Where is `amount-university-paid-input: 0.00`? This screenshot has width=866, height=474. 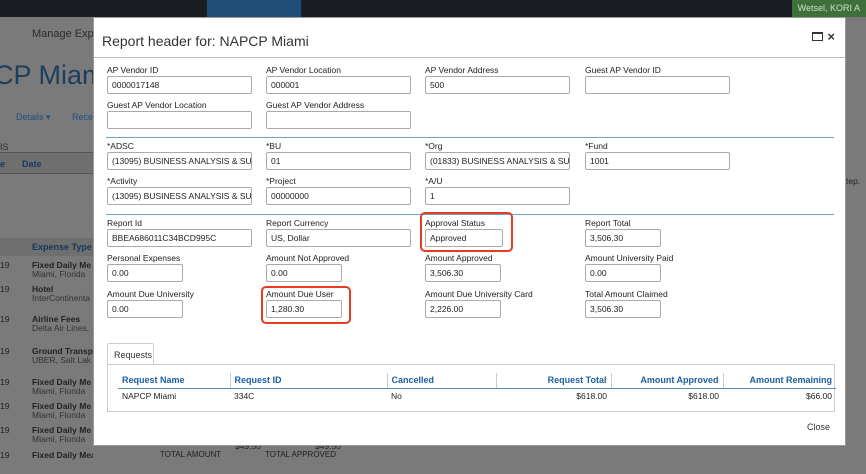 amount-university-paid-input: 0.00 is located at coordinates (623, 273).